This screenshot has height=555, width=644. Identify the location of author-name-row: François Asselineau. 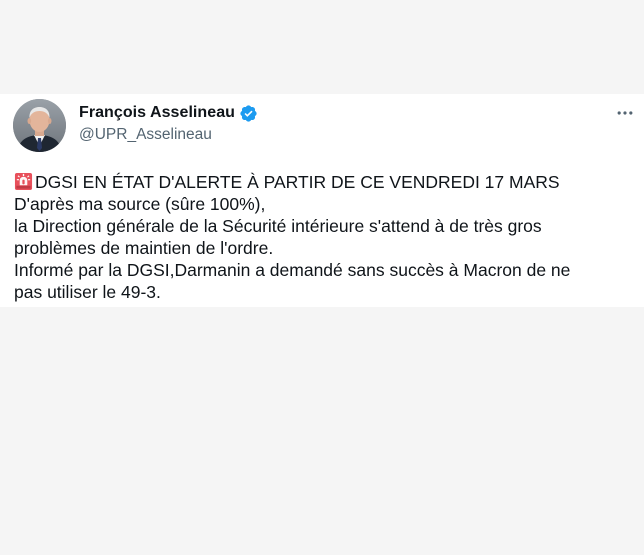
(168, 113).